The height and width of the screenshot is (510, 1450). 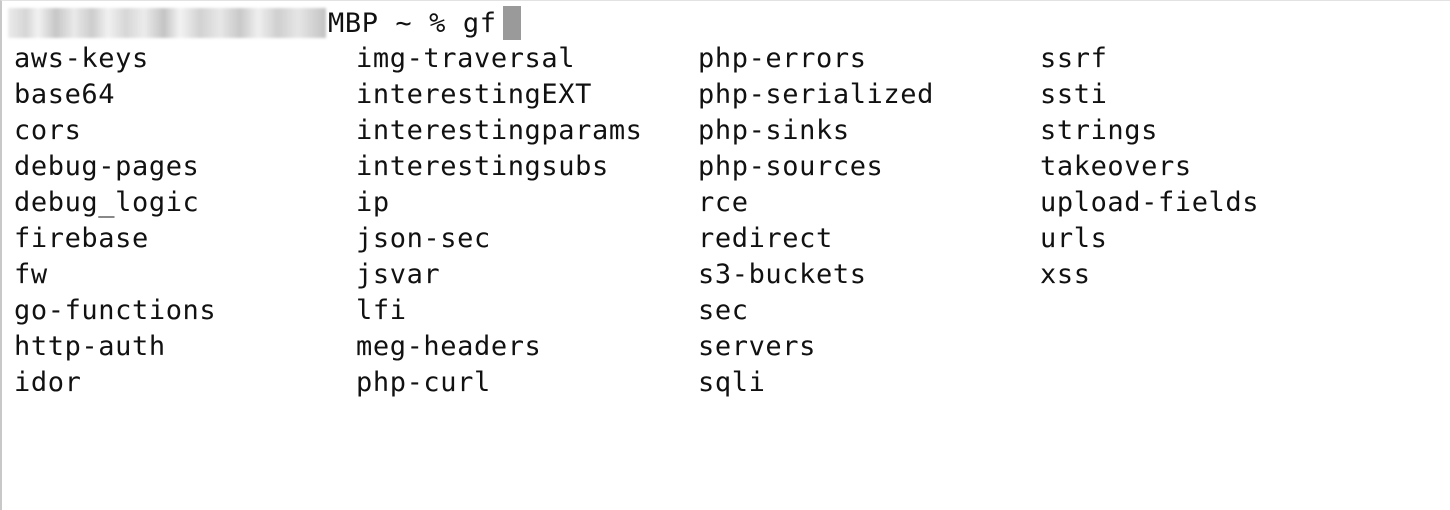 What do you see at coordinates (373, 202) in the screenshot?
I see `list-item: ip` at bounding box center [373, 202].